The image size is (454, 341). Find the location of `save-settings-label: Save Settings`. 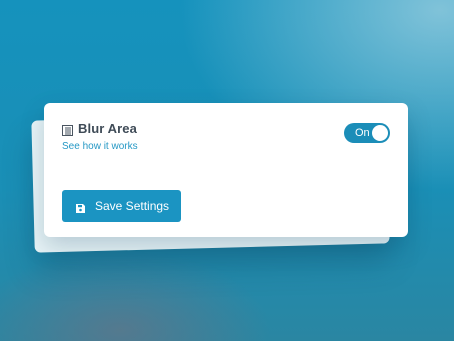

save-settings-label: Save Settings is located at coordinates (132, 206).